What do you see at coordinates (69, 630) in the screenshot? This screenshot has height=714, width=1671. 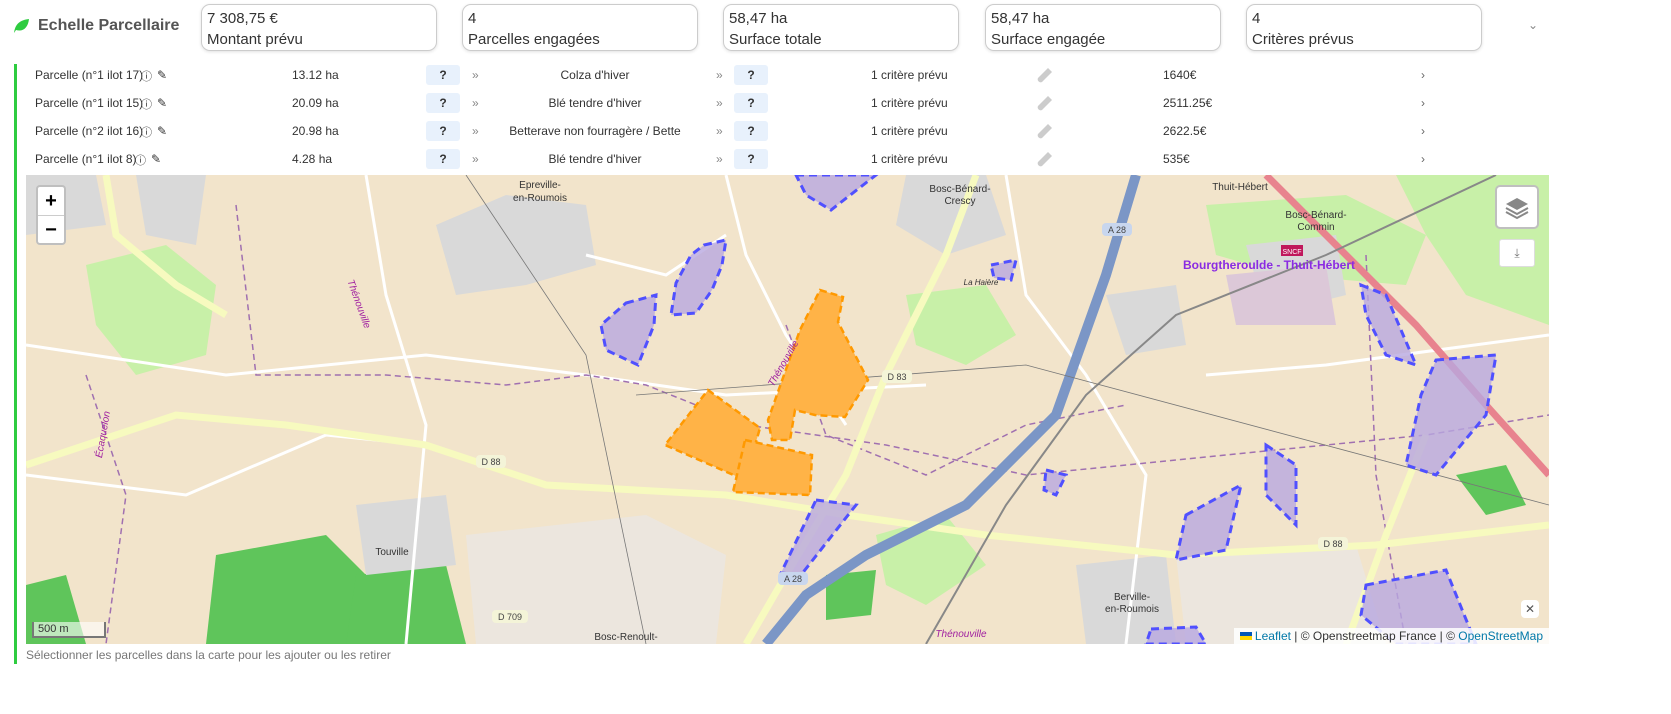 I see `map-scale: 500 m` at bounding box center [69, 630].